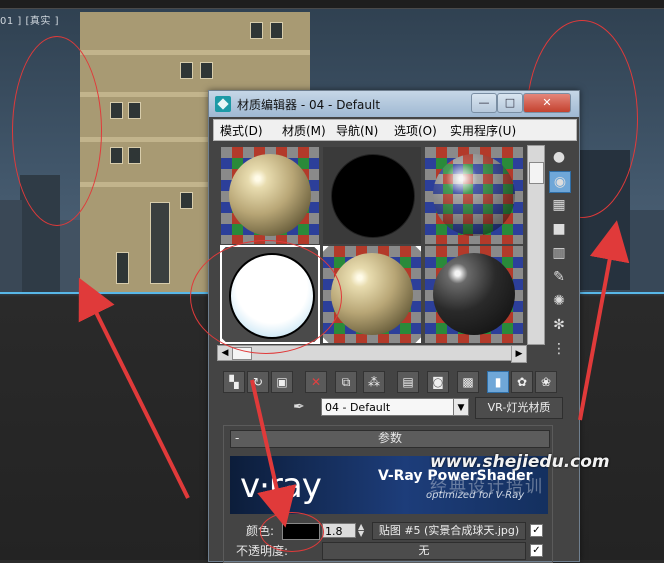  What do you see at coordinates (520, 462) in the screenshot?
I see `watermark-url: www.shejiedu.com` at bounding box center [520, 462].